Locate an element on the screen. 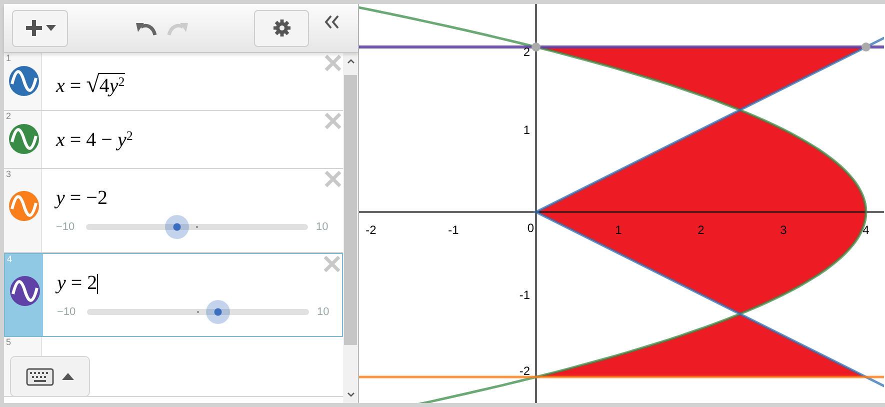  keyboard-icon is located at coordinates (40, 377).